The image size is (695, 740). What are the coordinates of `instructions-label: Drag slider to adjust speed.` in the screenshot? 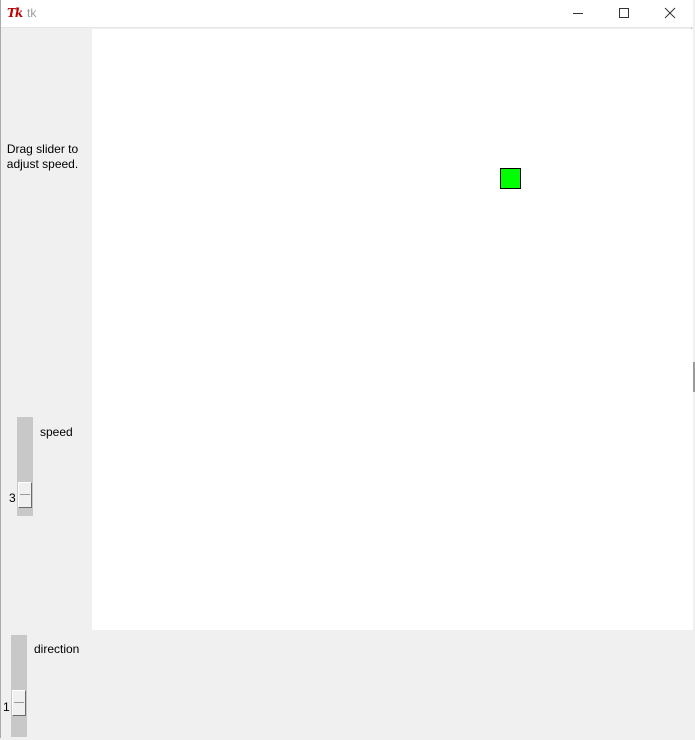 It's located at (42, 156).